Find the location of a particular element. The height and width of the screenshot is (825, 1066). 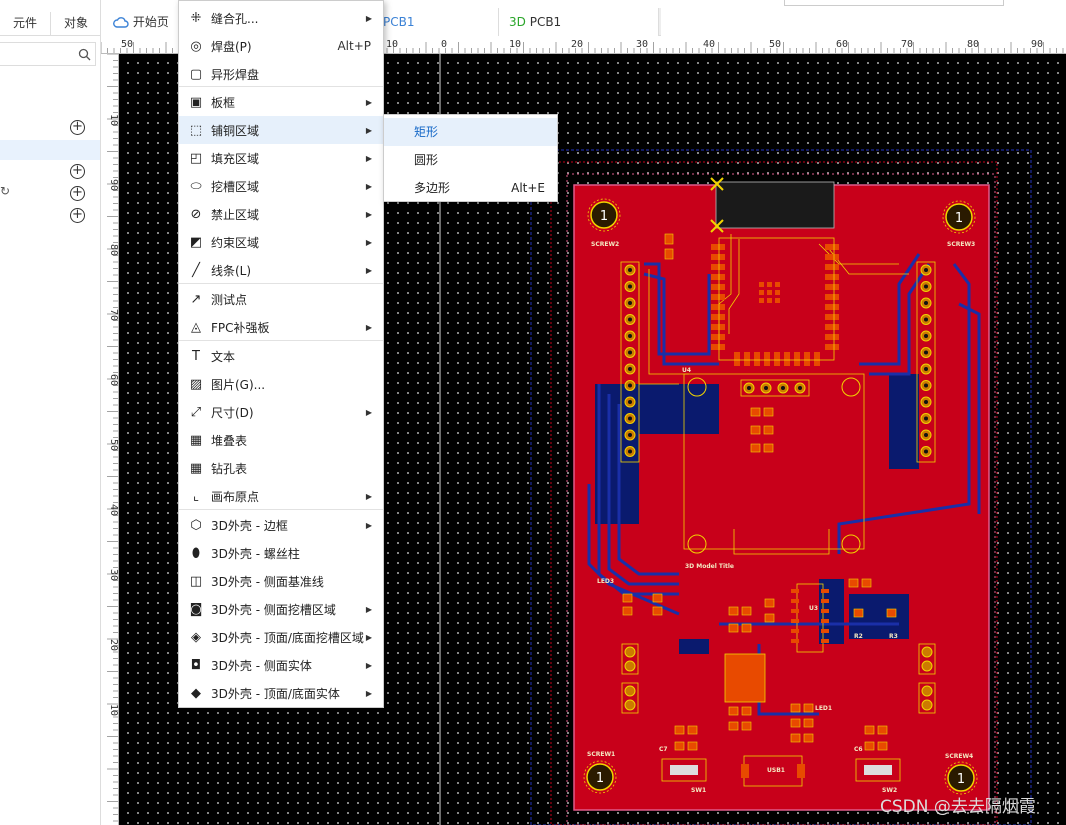

shell-side-solid-icon: ◘ is located at coordinates (196, 665).